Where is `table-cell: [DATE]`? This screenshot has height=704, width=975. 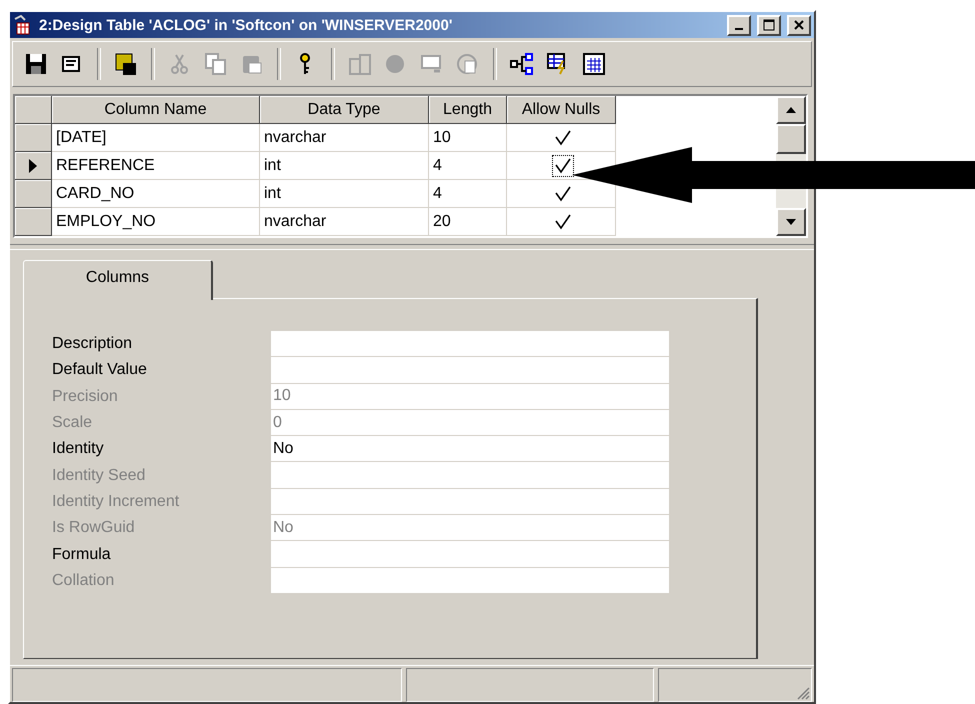 table-cell: [DATE] is located at coordinates (156, 138).